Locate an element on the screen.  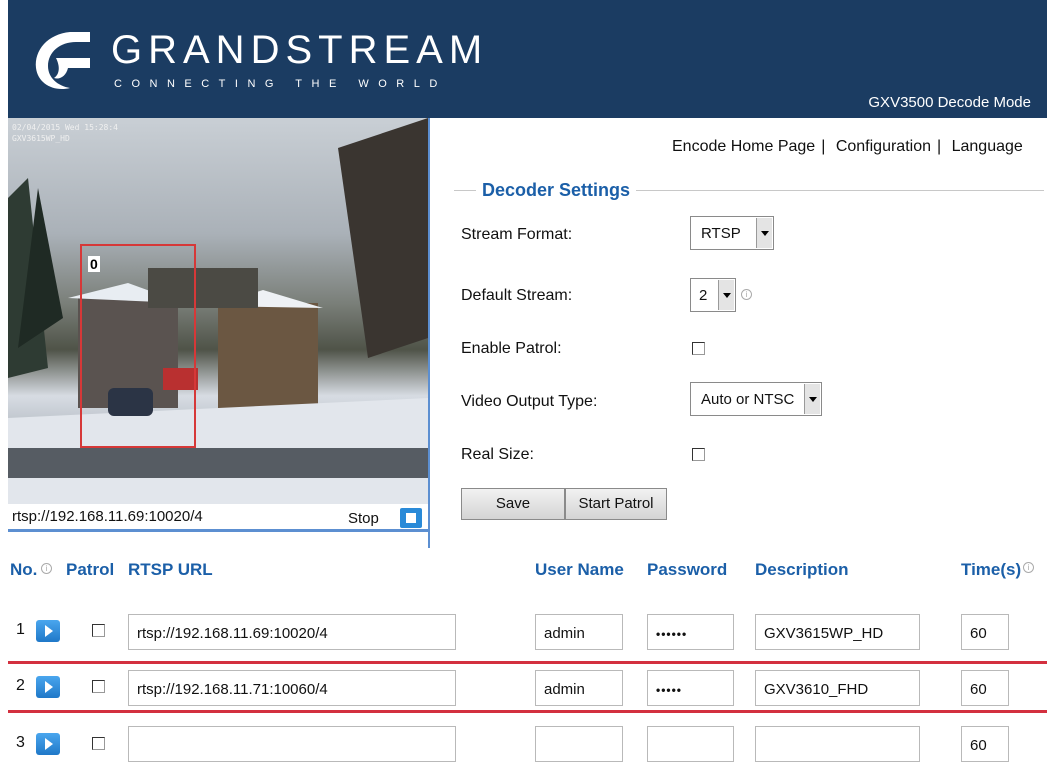
default-stream-select: 2 is located at coordinates (713, 295).